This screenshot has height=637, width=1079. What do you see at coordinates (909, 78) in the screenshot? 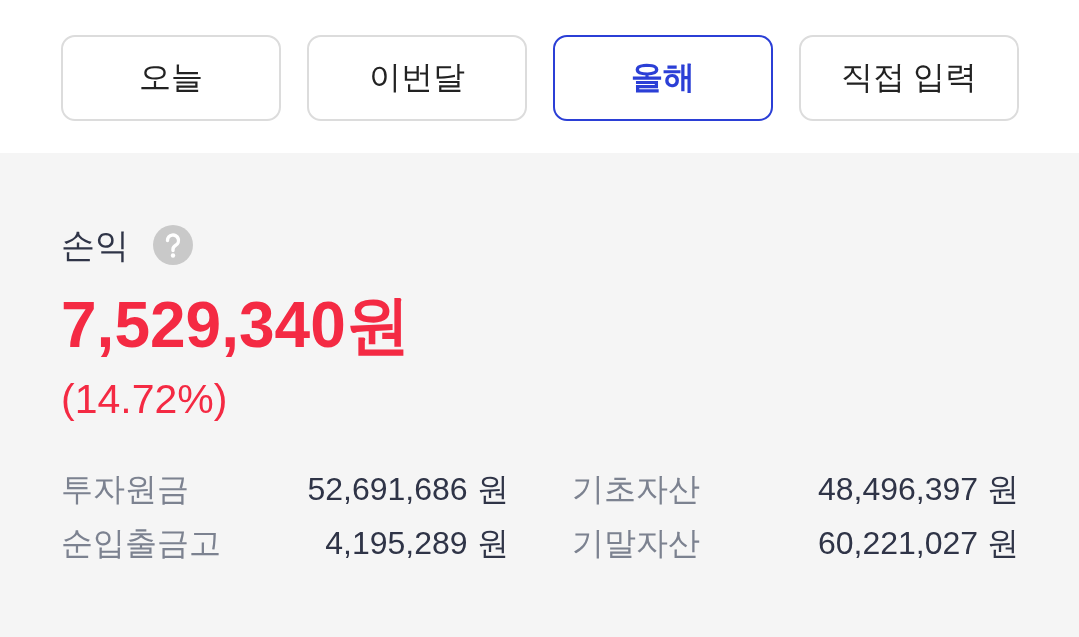
I see `period-tab: 직접 입력` at bounding box center [909, 78].